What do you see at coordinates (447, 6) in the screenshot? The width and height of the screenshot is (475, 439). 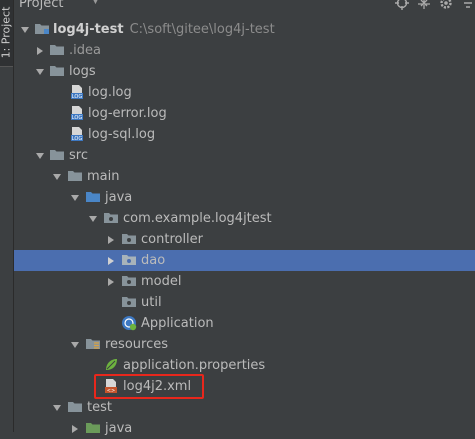 I see `gear-icon` at bounding box center [447, 6].